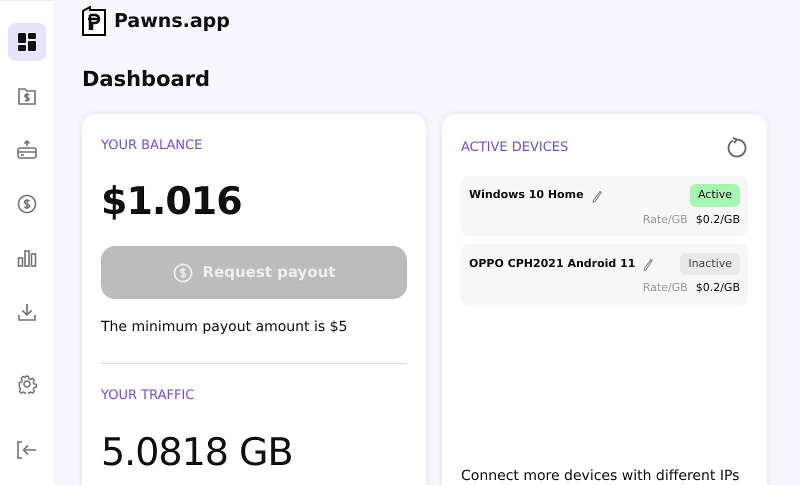 The height and width of the screenshot is (485, 800). Describe the element at coordinates (26, 312) in the screenshot. I see `download-icon` at that location.